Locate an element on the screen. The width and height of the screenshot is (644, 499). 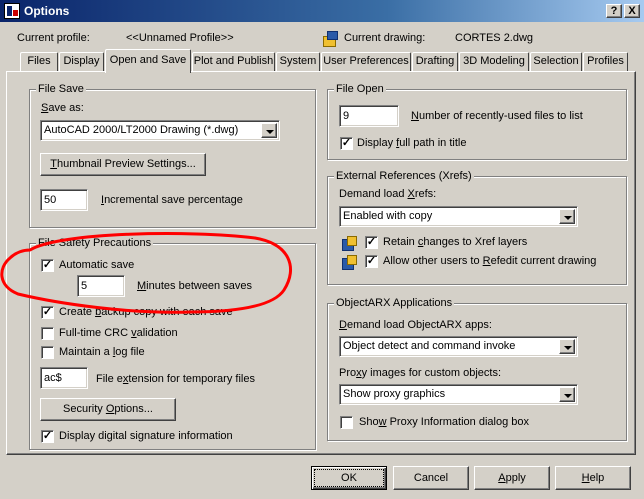
tab-files: Files is located at coordinates (39, 62).